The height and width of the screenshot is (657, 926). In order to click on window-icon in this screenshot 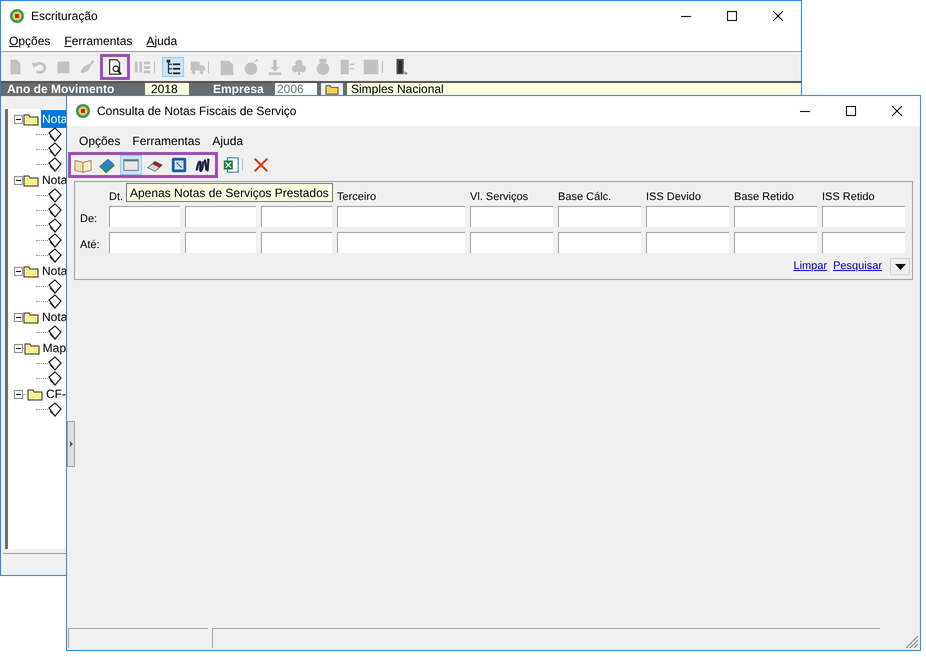, I will do `click(131, 165)`.